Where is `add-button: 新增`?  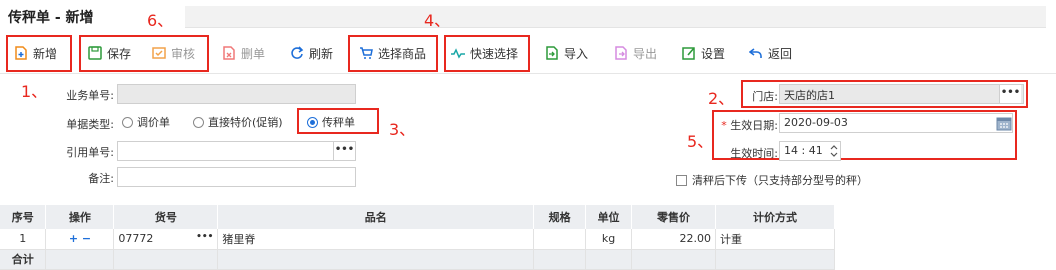
add-button: 新增 is located at coordinates (35, 53).